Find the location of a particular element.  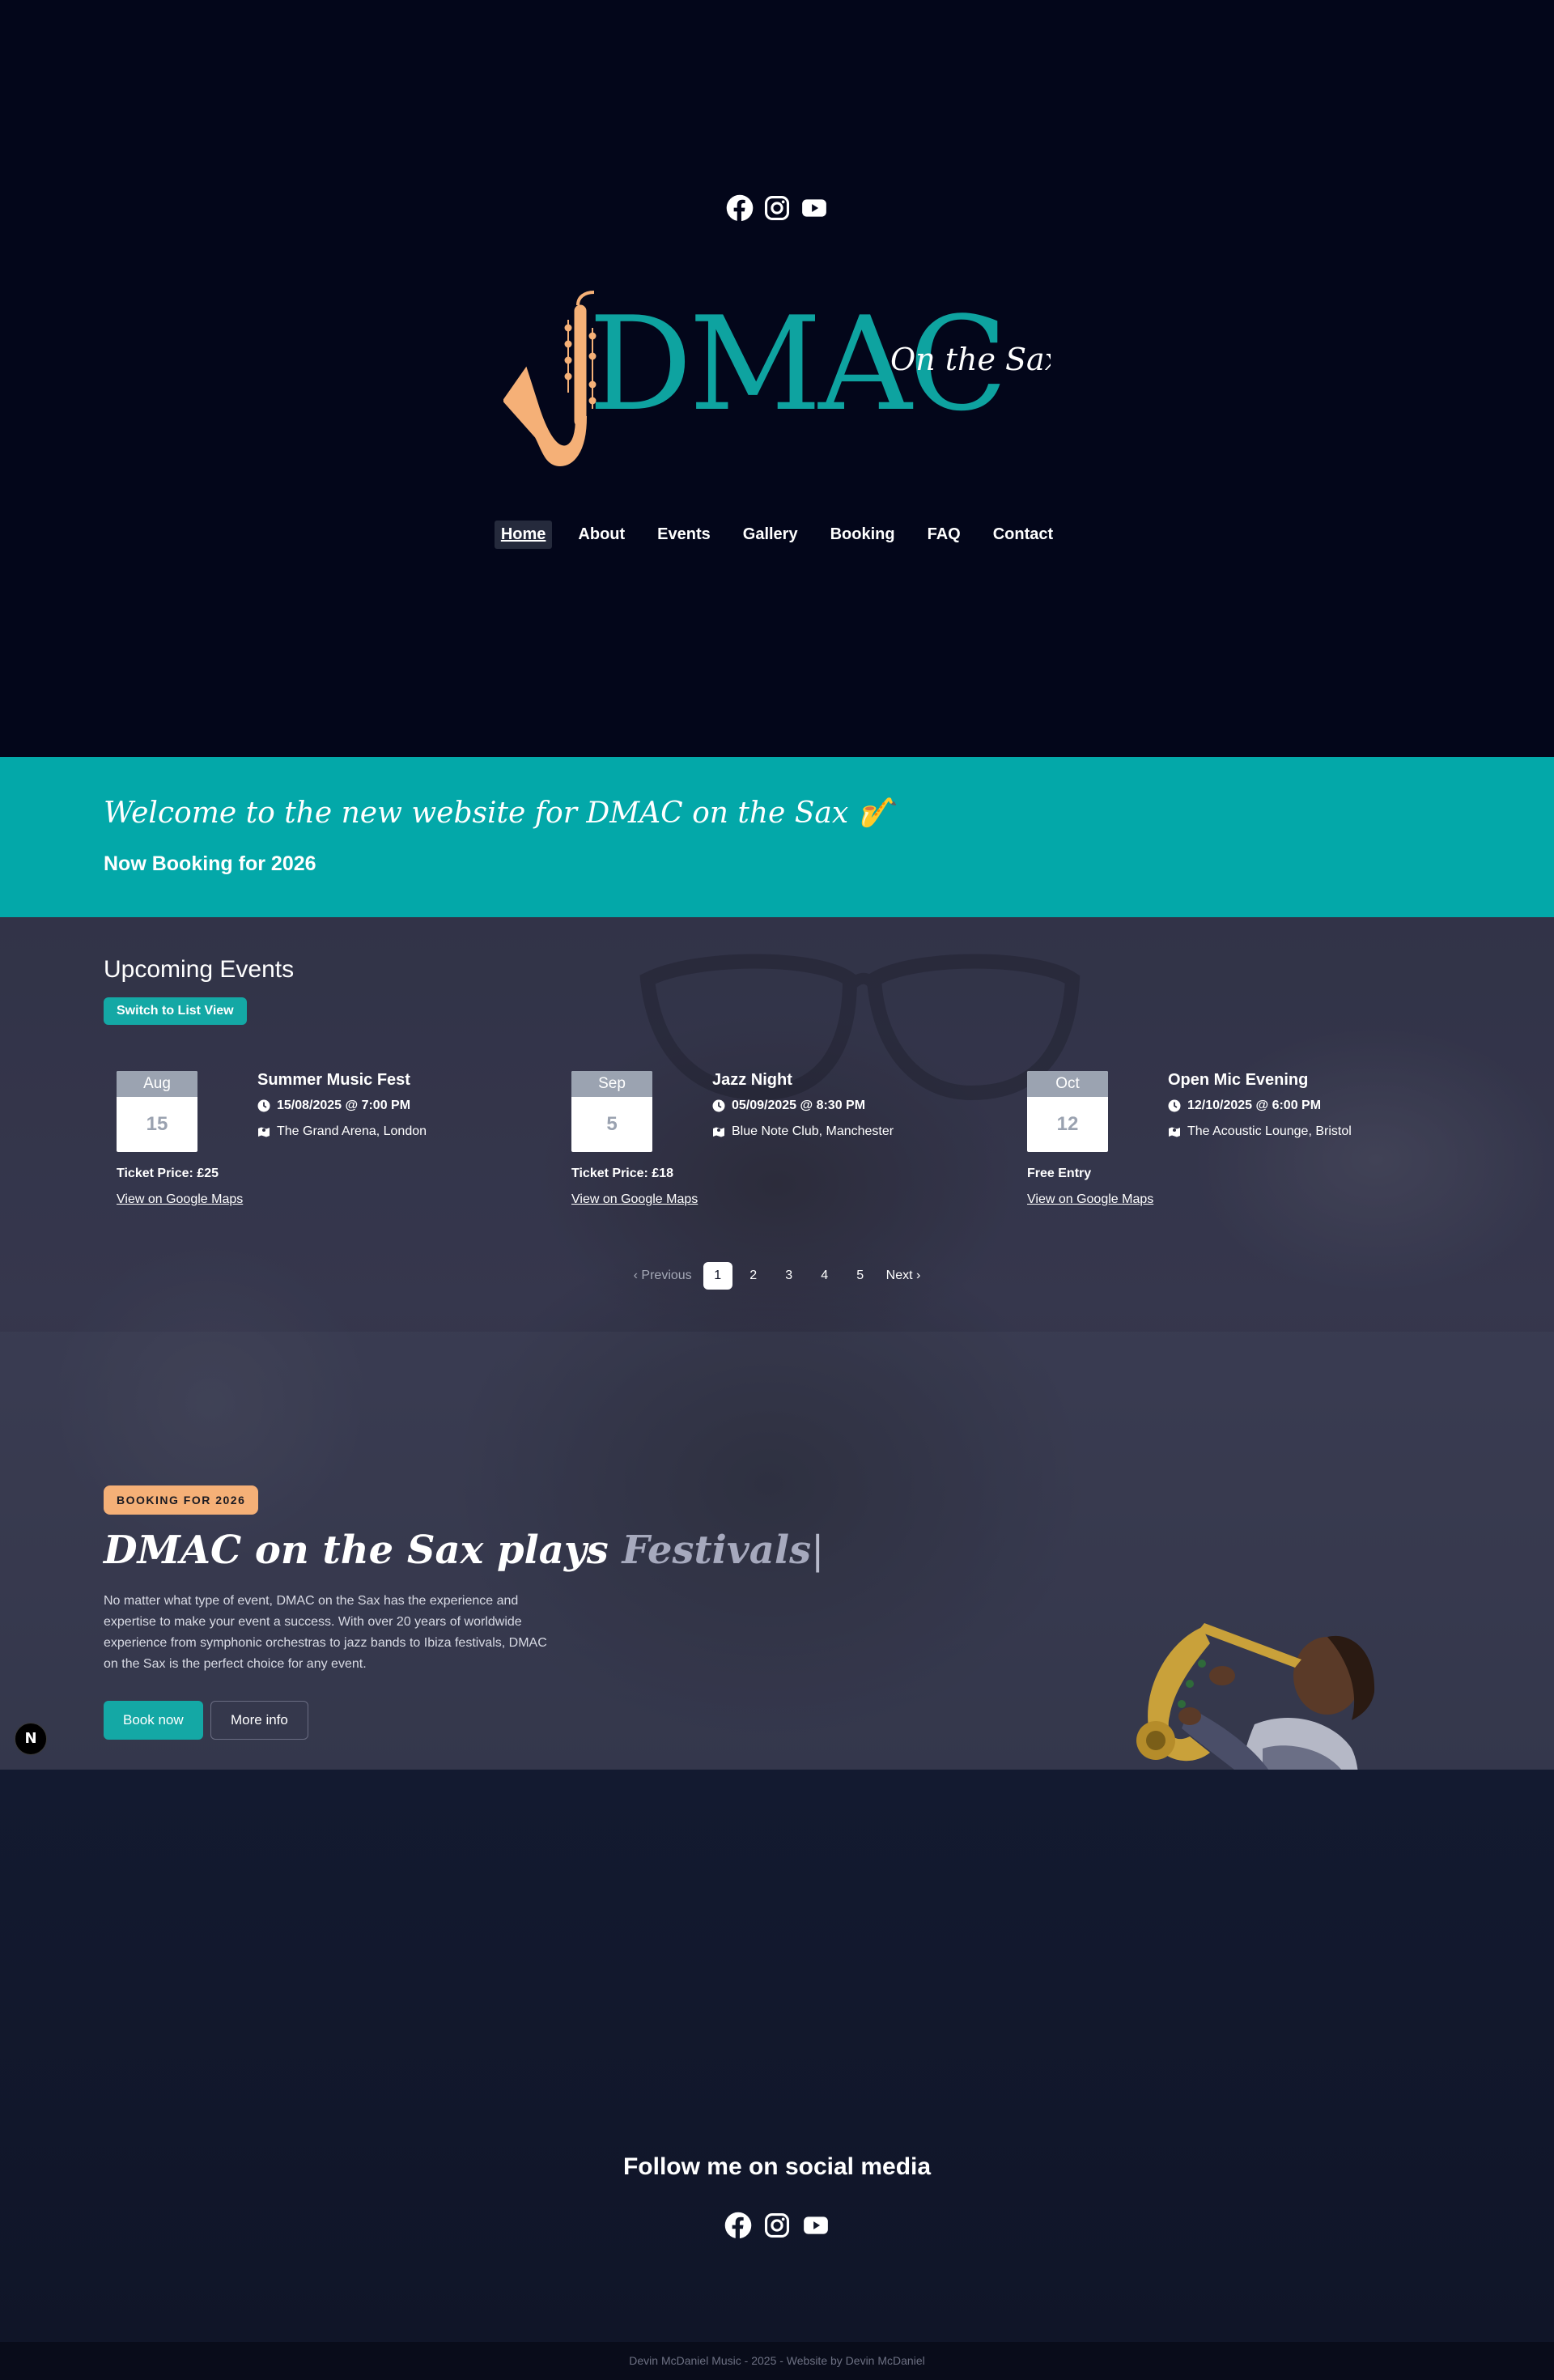

pagination-page-5: 5 is located at coordinates (860, 1276).